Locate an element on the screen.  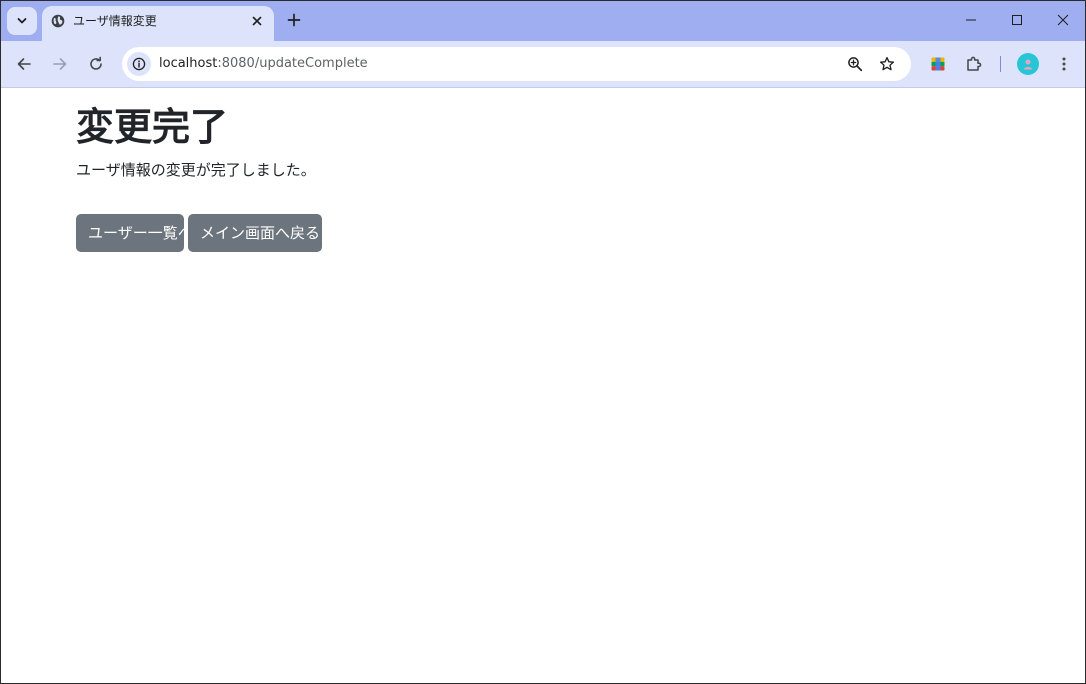
reload-icon is located at coordinates (96, 63).